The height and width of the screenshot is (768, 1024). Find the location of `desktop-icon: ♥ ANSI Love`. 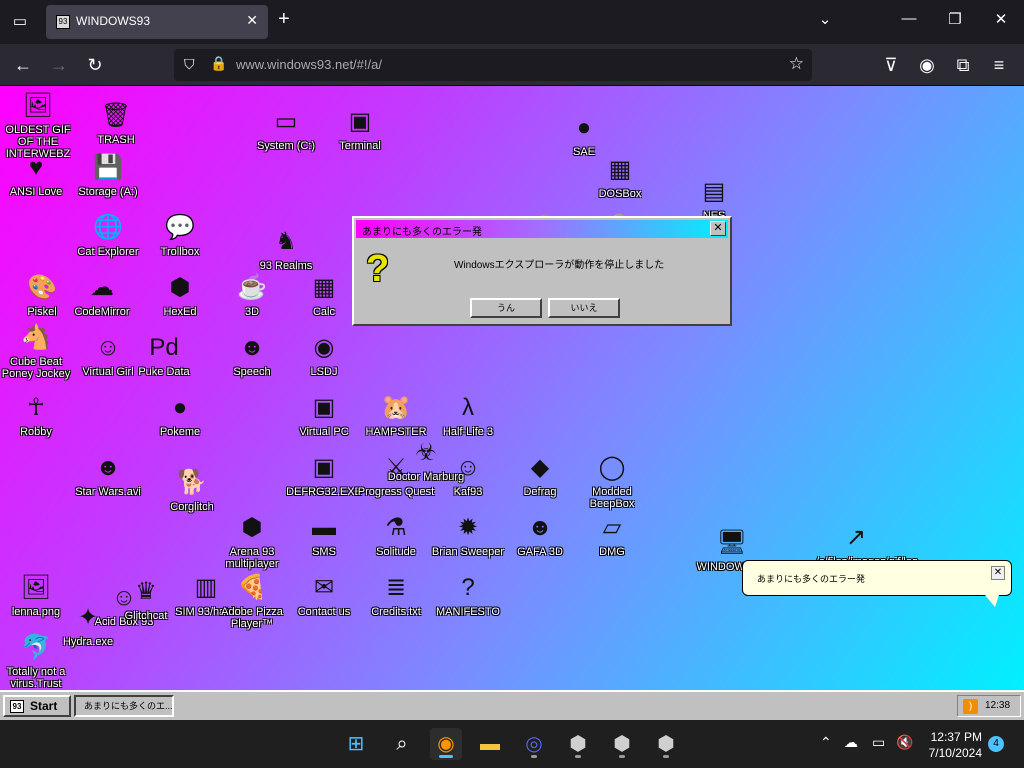

desktop-icon: ♥ ANSI Love is located at coordinates (38, 175).